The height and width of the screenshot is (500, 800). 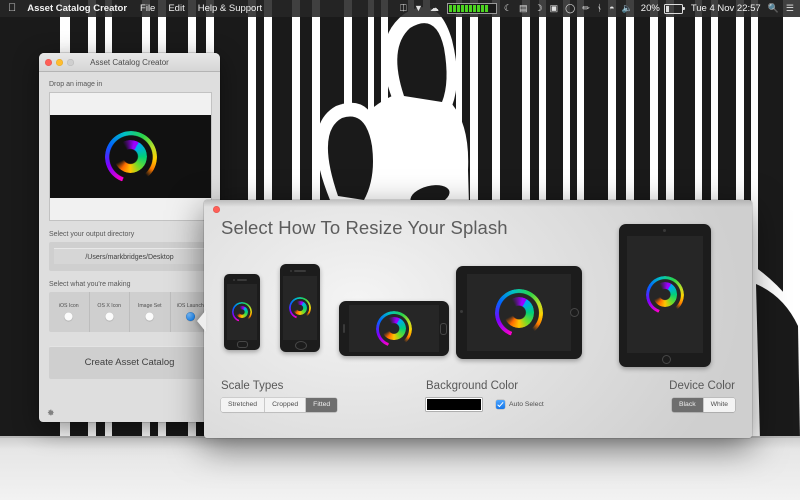 I want to click on radio-image-set, so click(x=150, y=316).